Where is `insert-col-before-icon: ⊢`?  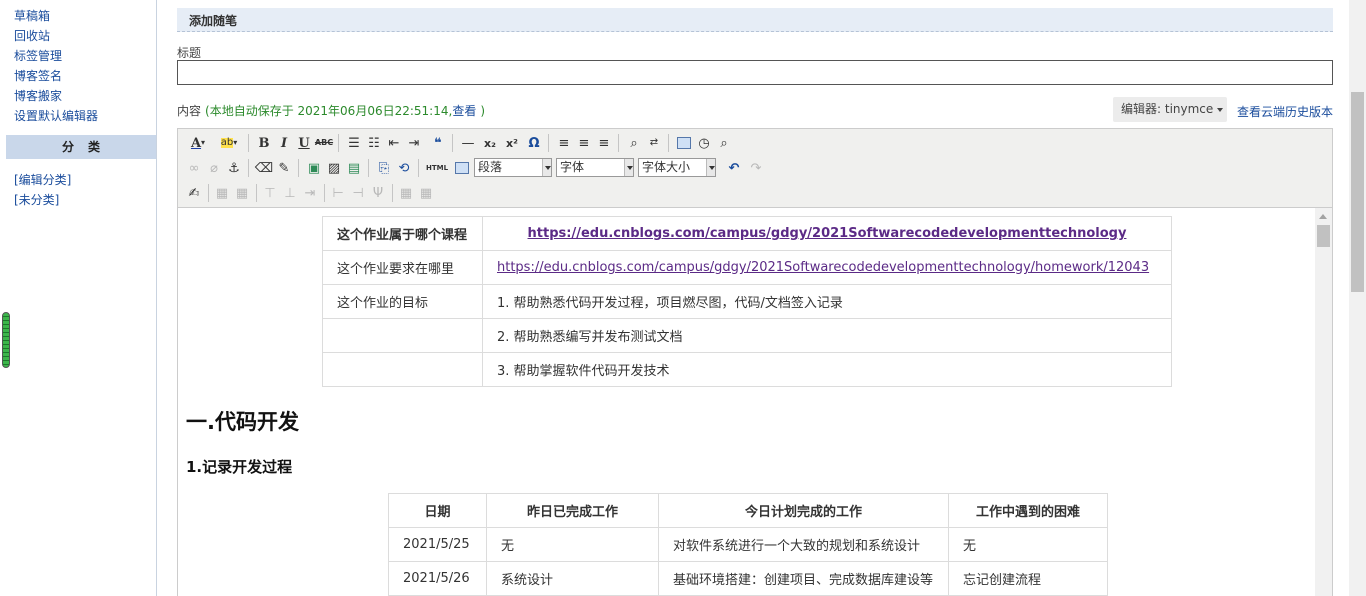 insert-col-before-icon: ⊢ is located at coordinates (338, 193).